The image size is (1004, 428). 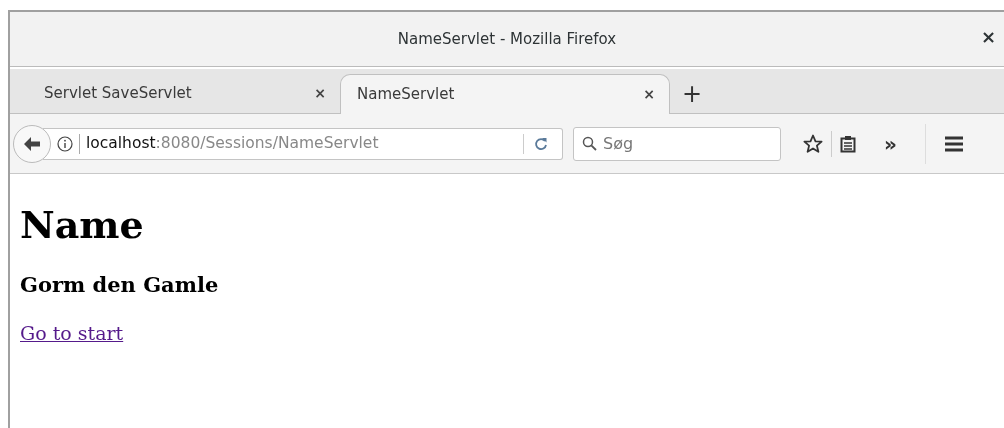 What do you see at coordinates (988, 37) in the screenshot?
I see `close-button: ×` at bounding box center [988, 37].